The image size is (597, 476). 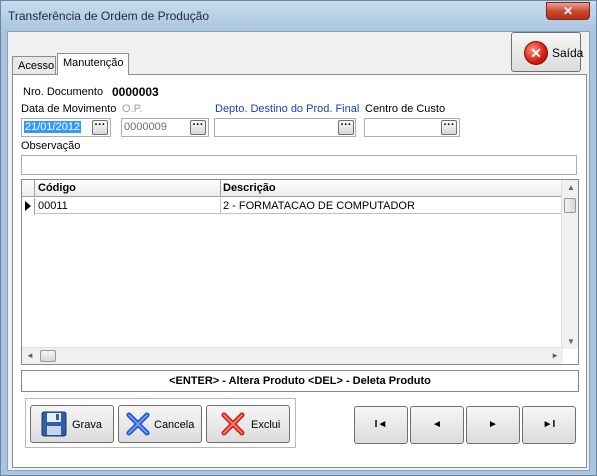 What do you see at coordinates (571, 187) in the screenshot?
I see `scroll-up-arrow-icon: ▲` at bounding box center [571, 187].